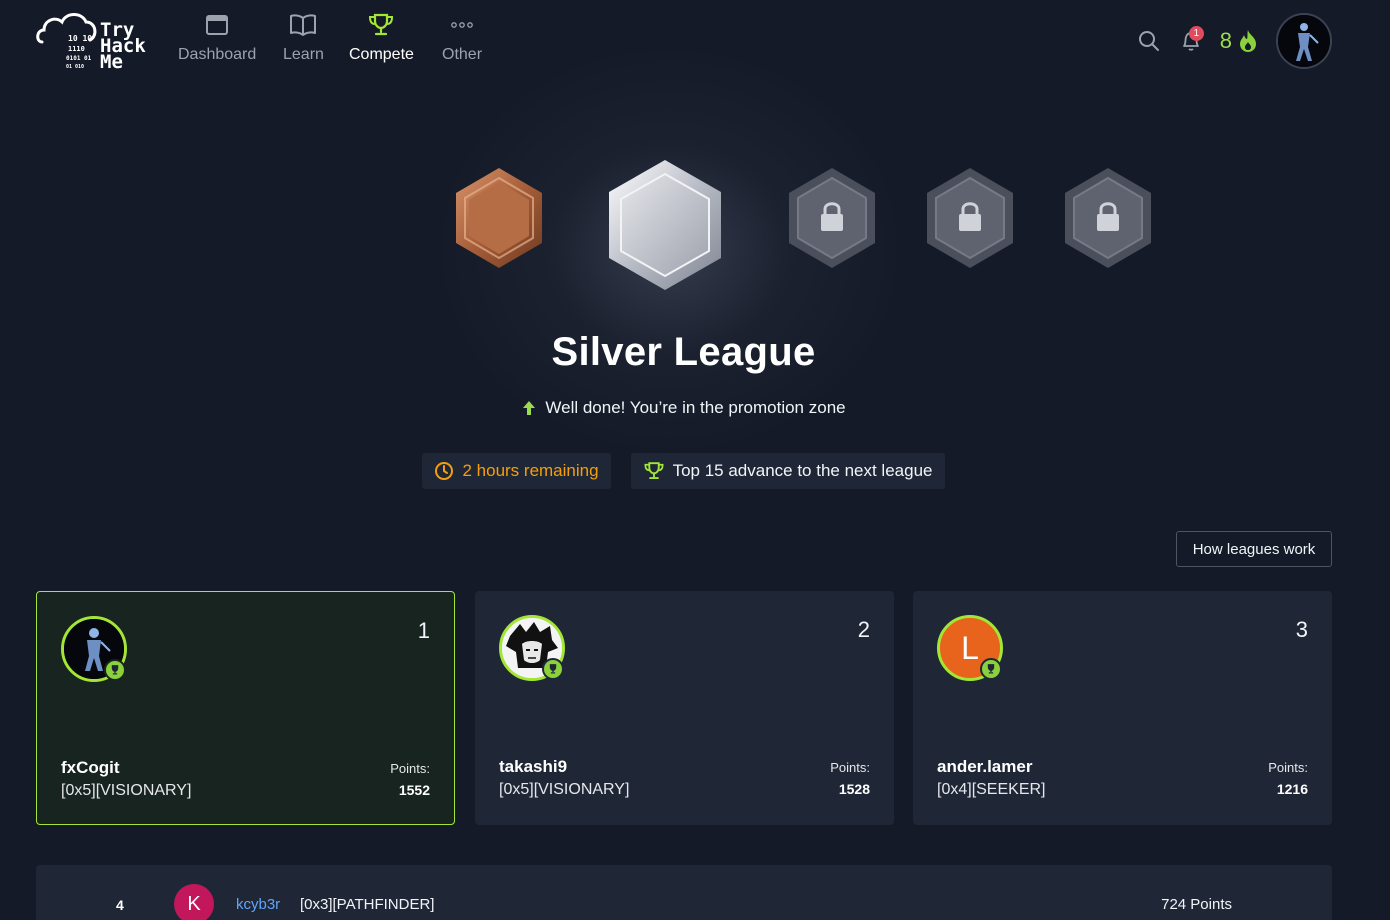 The height and width of the screenshot is (920, 1390). Describe the element at coordinates (984, 767) in the screenshot. I see `username: ander.lamer` at that location.